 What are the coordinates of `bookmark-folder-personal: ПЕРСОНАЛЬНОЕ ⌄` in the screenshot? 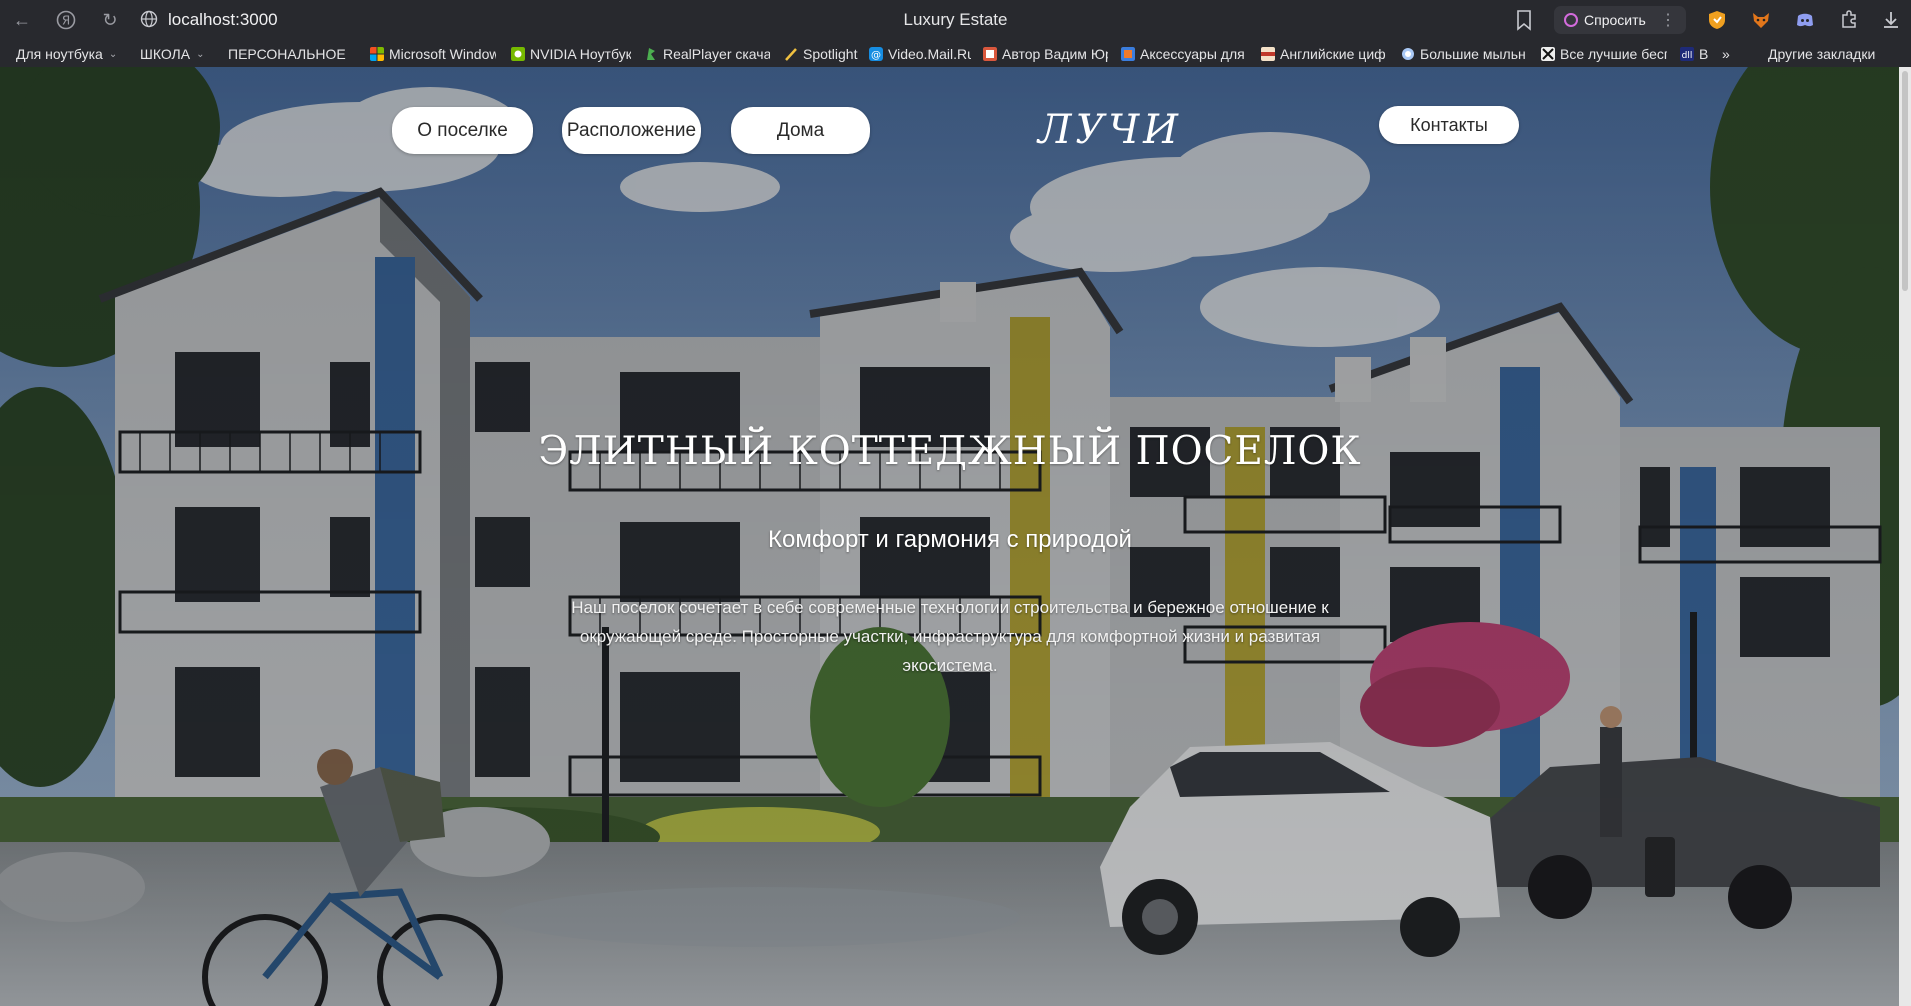 It's located at (290, 54).